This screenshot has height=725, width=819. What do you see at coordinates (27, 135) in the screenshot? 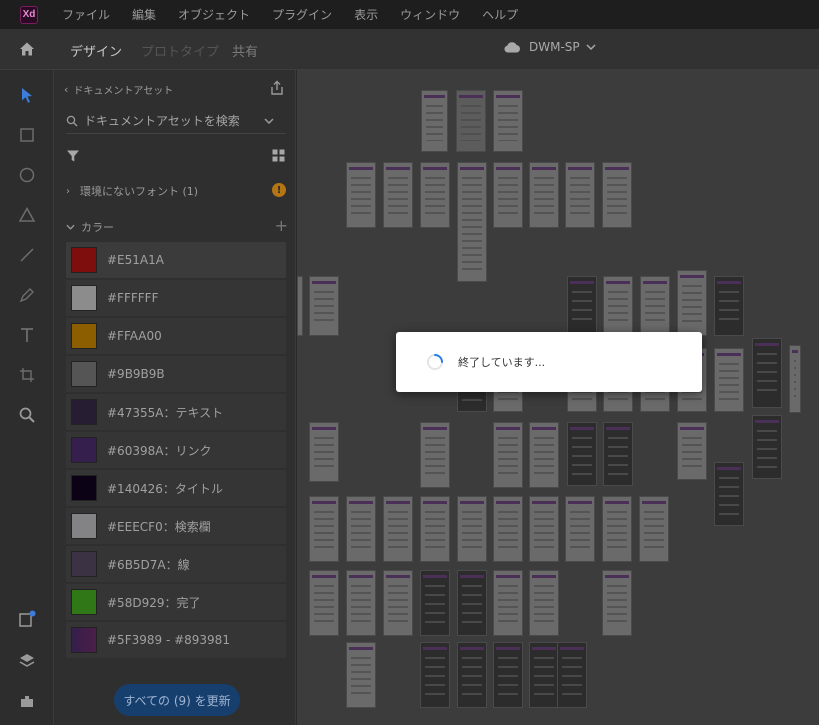
I see `rectangle-tool-icon` at bounding box center [27, 135].